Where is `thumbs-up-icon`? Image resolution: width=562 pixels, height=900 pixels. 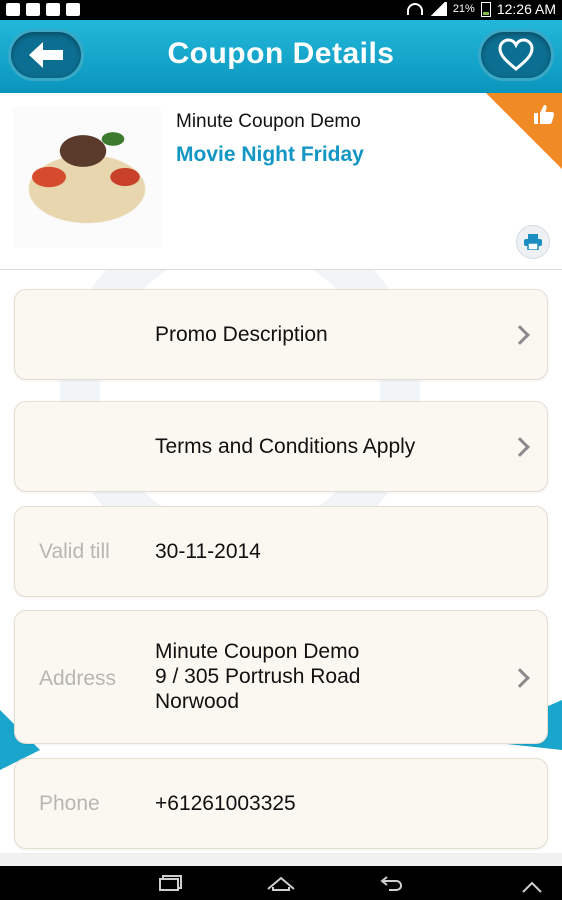 thumbs-up-icon is located at coordinates (544, 114).